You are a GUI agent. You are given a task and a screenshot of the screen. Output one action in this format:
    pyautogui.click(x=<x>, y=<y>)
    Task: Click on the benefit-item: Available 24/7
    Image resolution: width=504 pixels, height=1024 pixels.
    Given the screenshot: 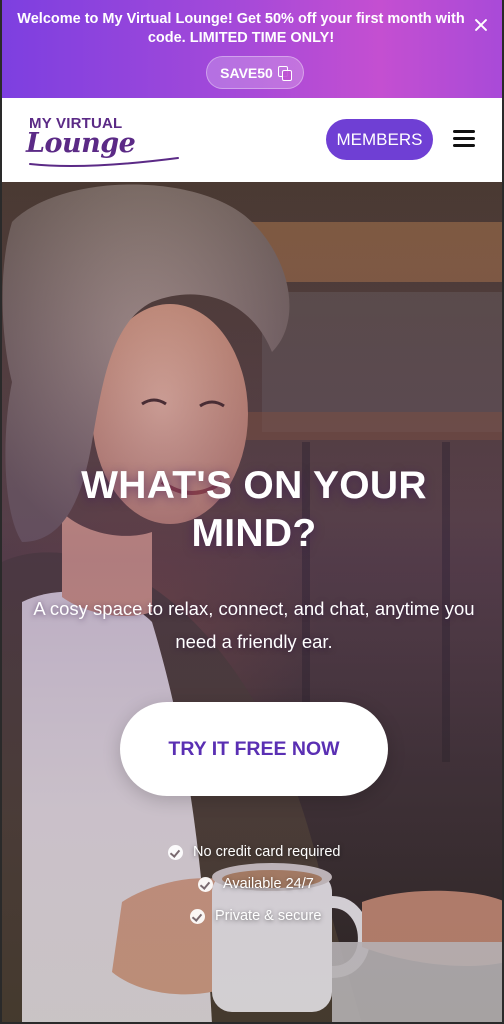 What is the action you would take?
    pyautogui.click(x=256, y=884)
    